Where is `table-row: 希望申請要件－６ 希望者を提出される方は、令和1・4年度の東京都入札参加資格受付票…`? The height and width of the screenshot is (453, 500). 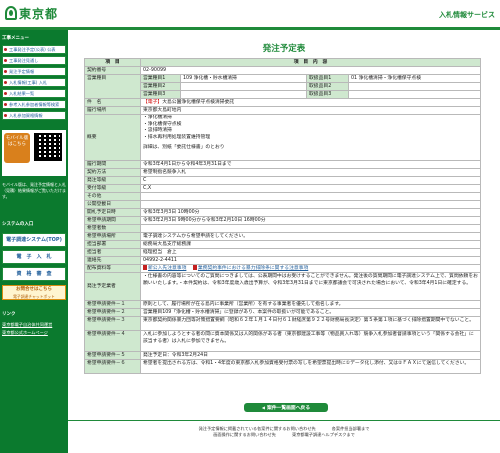
table-row: 希望申請要件－６ 希望者を提出される方は、令和1・4年度の東京都入札参加資格受付票… is located at coordinates (283, 366).